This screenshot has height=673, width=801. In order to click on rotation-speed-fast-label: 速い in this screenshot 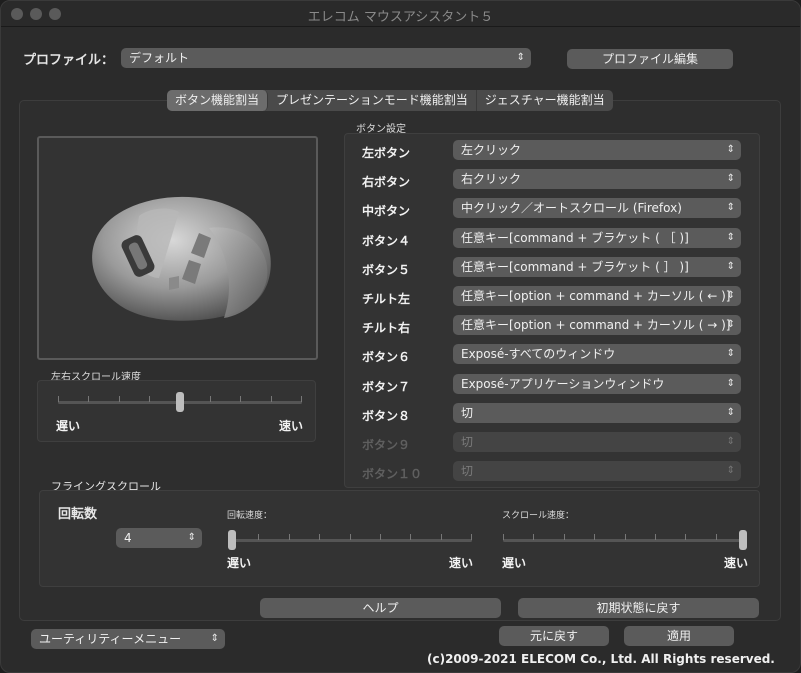, I will do `click(461, 563)`.